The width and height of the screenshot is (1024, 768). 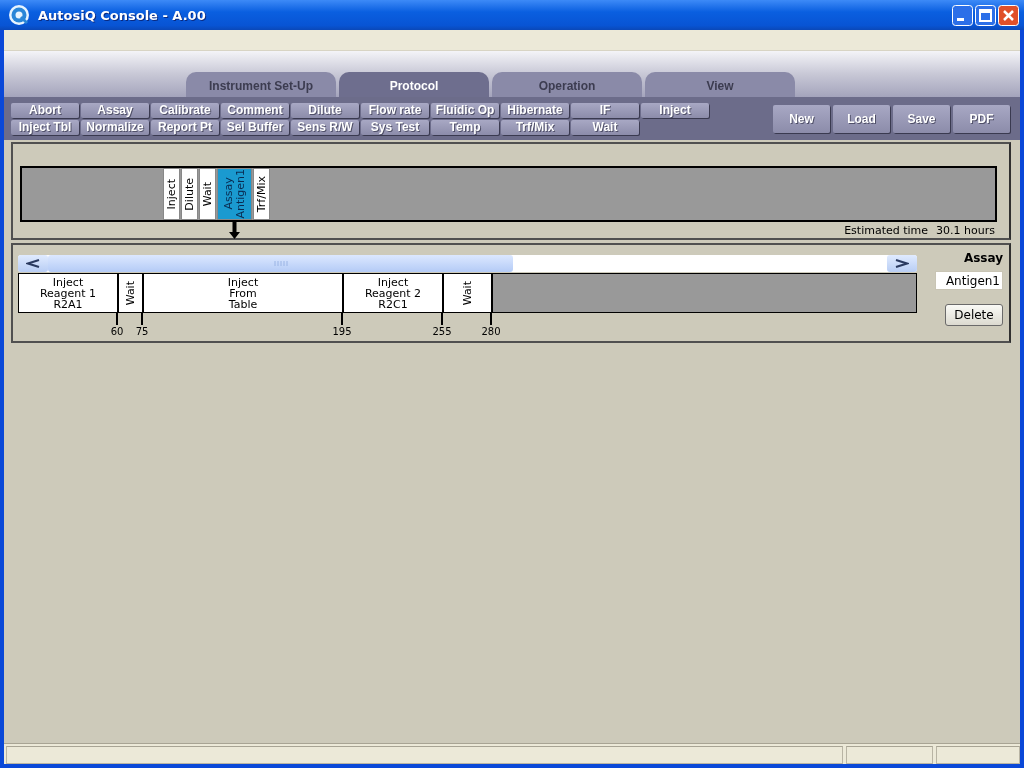 I want to click on tab: Protocol, so click(x=414, y=84).